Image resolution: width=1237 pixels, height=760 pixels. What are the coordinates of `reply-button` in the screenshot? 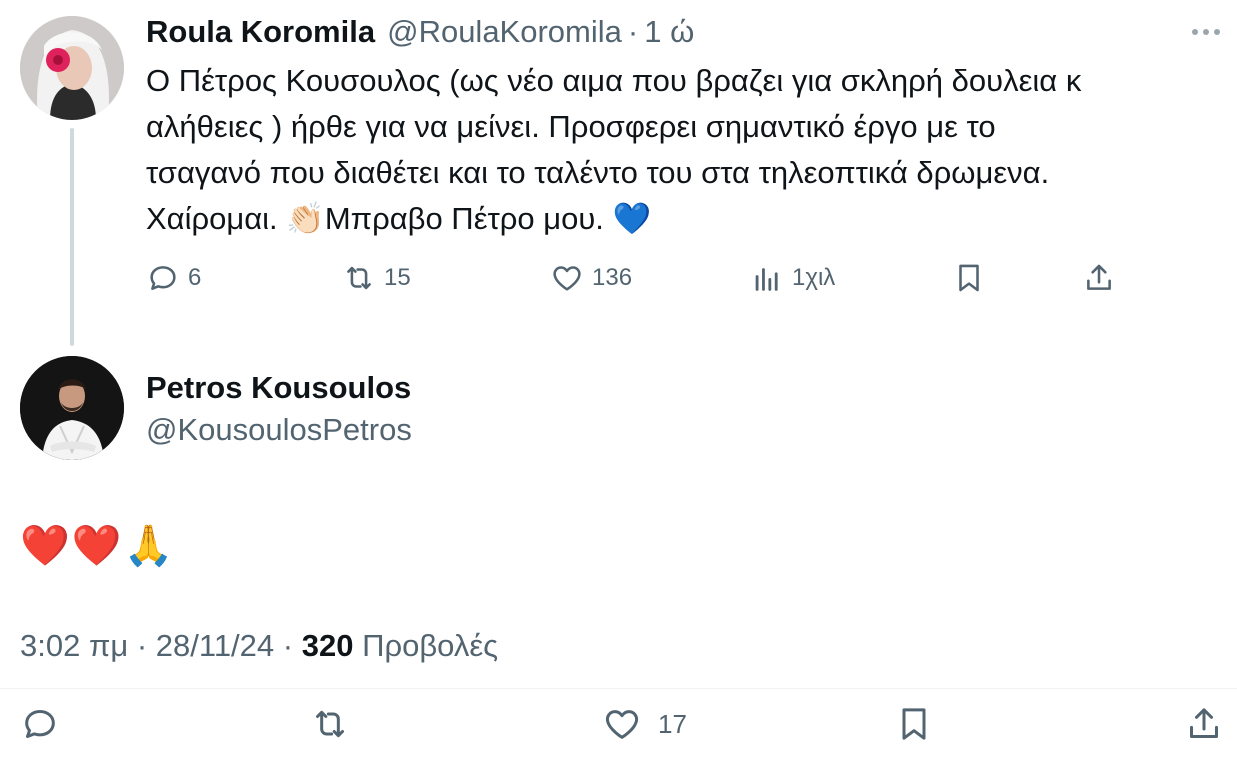 It's located at (40, 724).